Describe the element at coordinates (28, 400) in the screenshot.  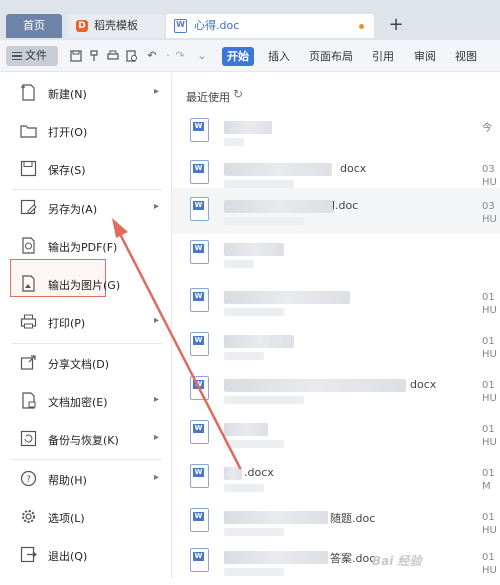
I see `lock-document-icon` at that location.